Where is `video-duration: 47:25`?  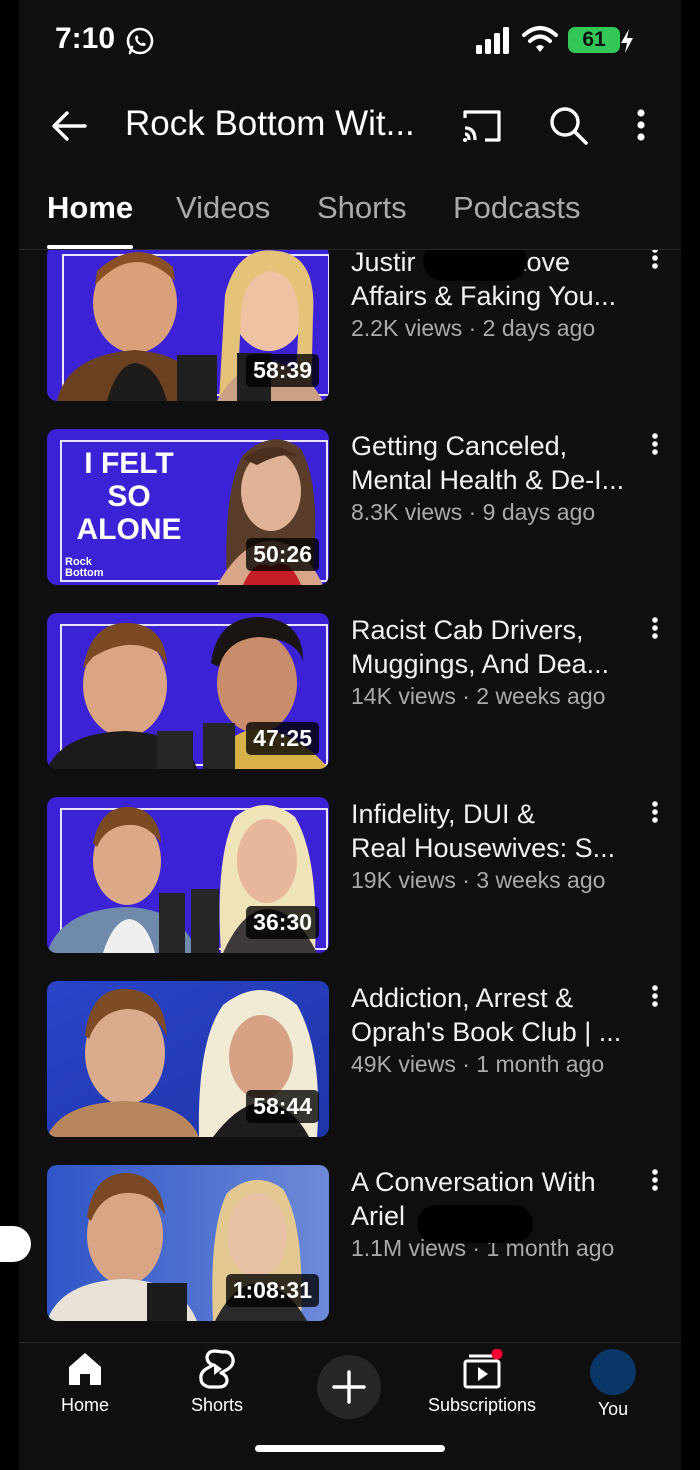
video-duration: 47:25 is located at coordinates (282, 738).